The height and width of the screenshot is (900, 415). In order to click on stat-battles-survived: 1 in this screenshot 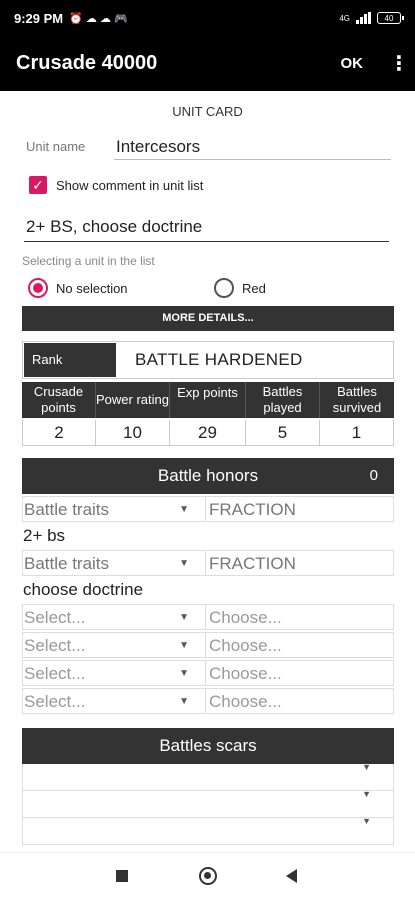, I will do `click(357, 433)`.